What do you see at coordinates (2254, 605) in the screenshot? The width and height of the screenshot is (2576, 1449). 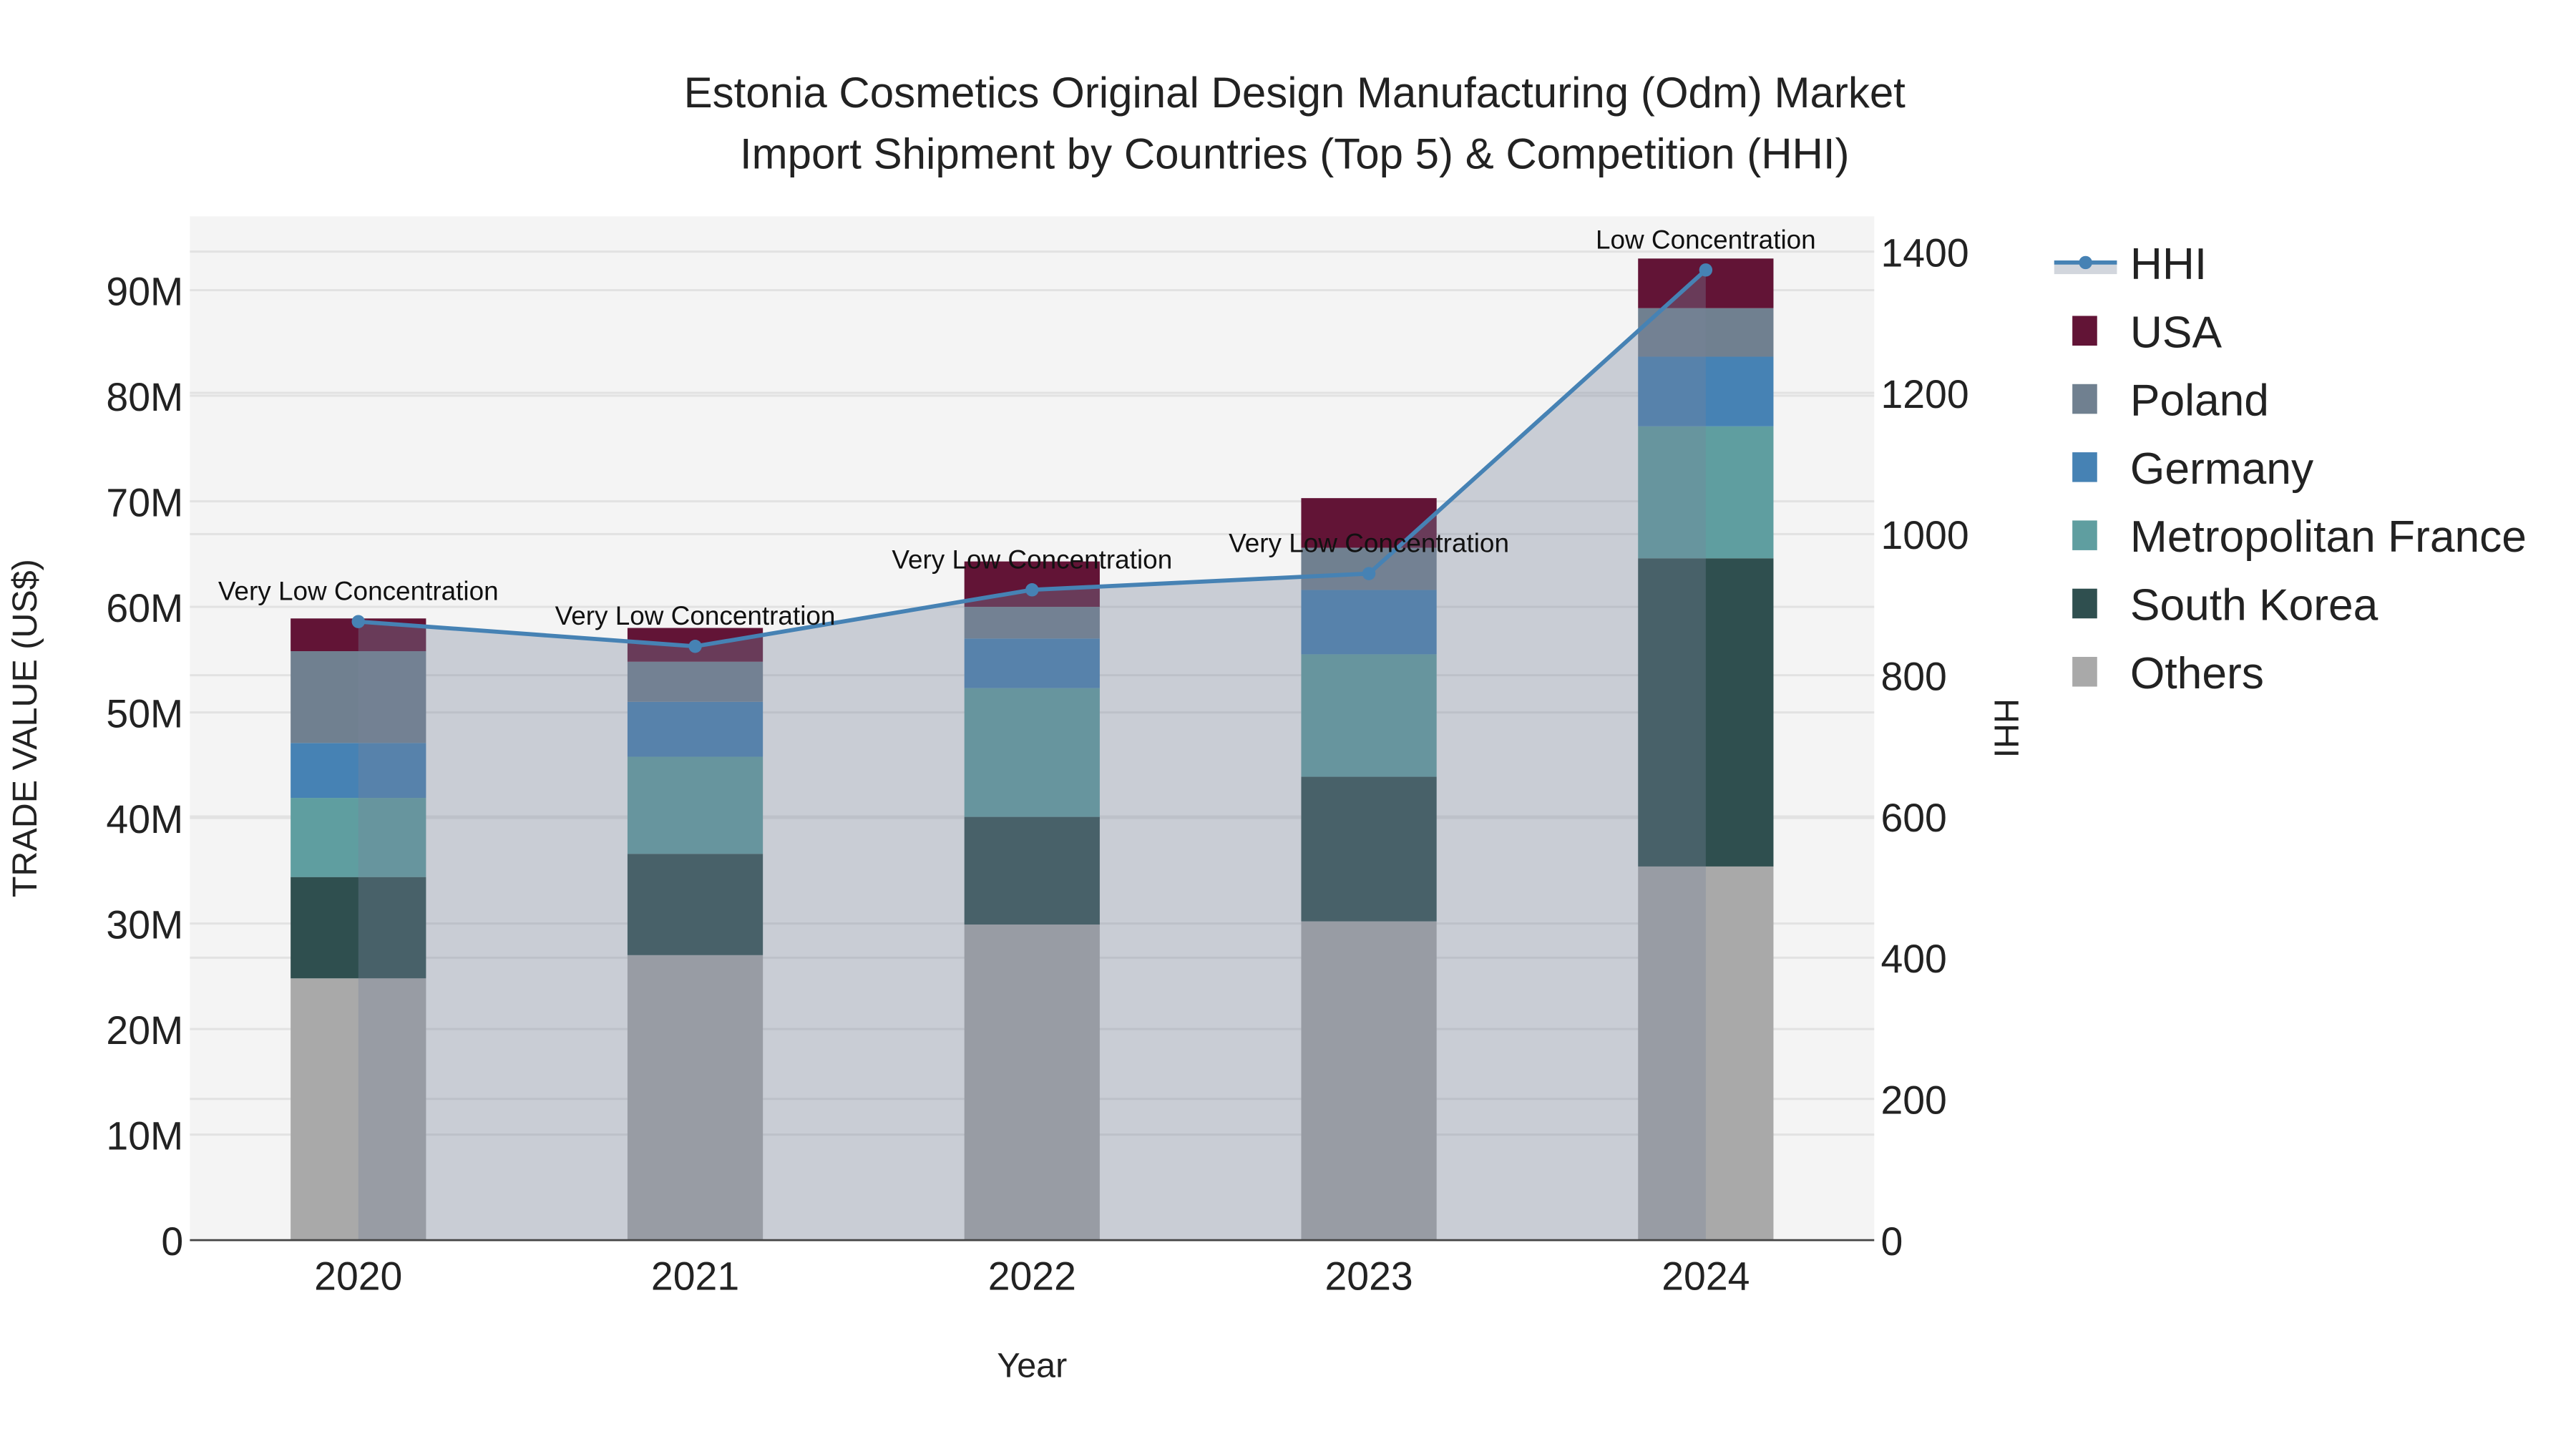 I see `legend-label: South Korea` at bounding box center [2254, 605].